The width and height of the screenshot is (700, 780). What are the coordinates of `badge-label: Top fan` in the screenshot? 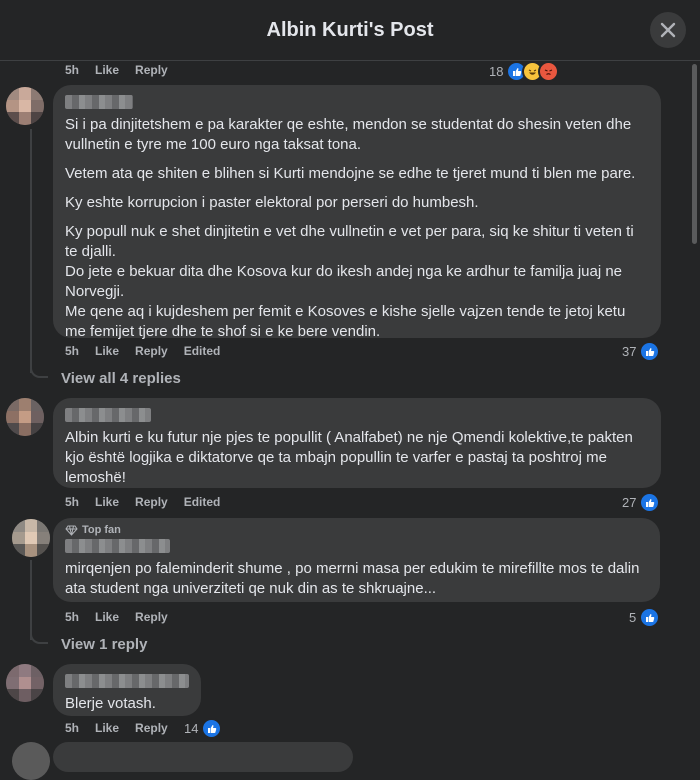 It's located at (101, 530).